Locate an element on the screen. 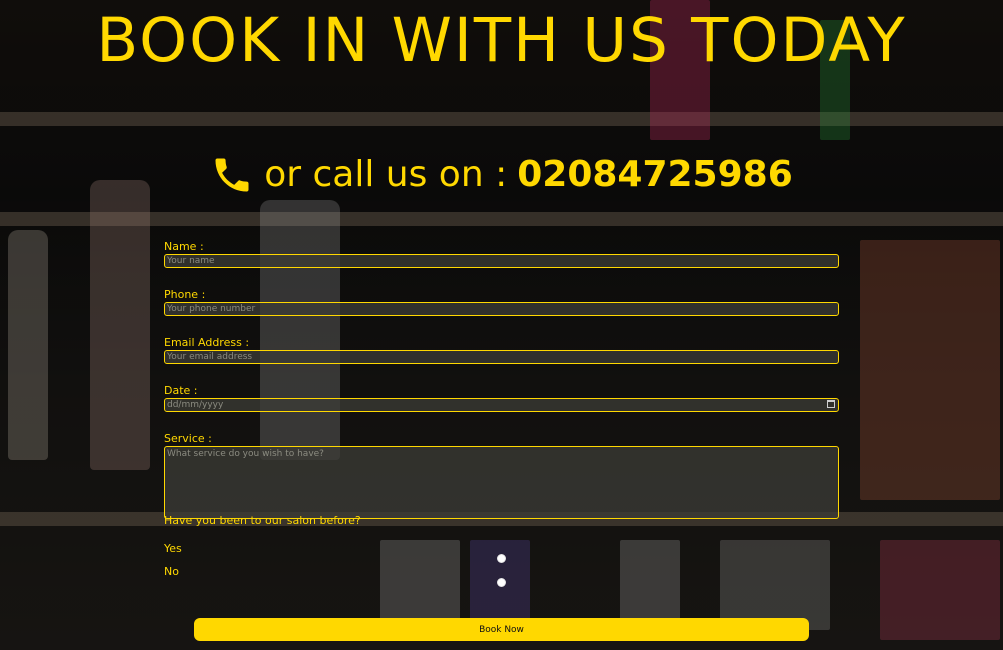 The height and width of the screenshot is (650, 1003). service-label: Service : is located at coordinates (188, 438).